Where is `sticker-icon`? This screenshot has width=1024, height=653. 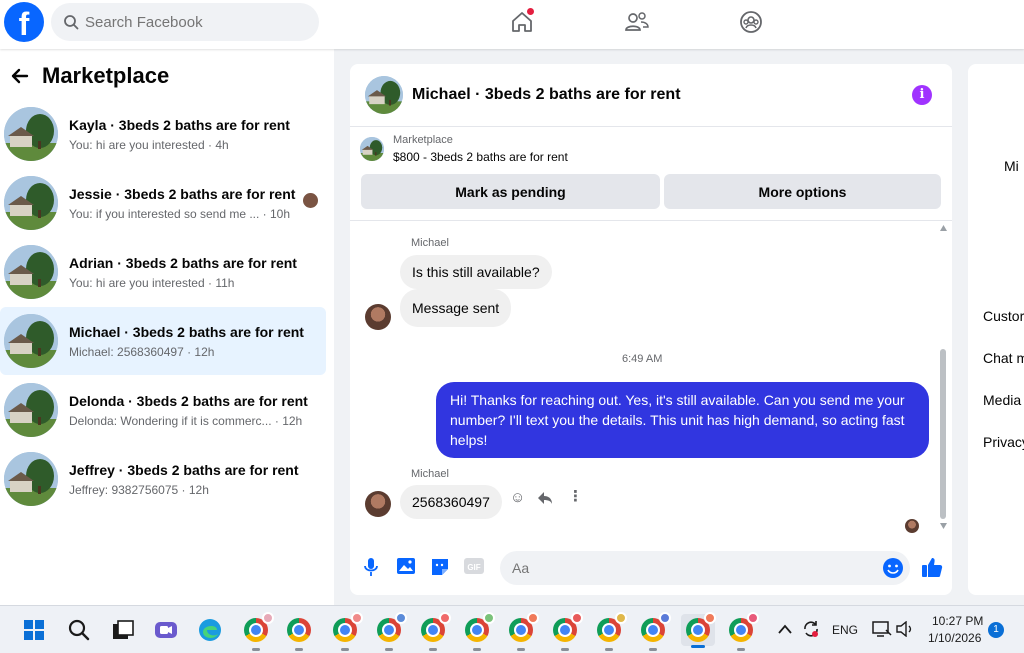
sticker-icon is located at coordinates (440, 567).